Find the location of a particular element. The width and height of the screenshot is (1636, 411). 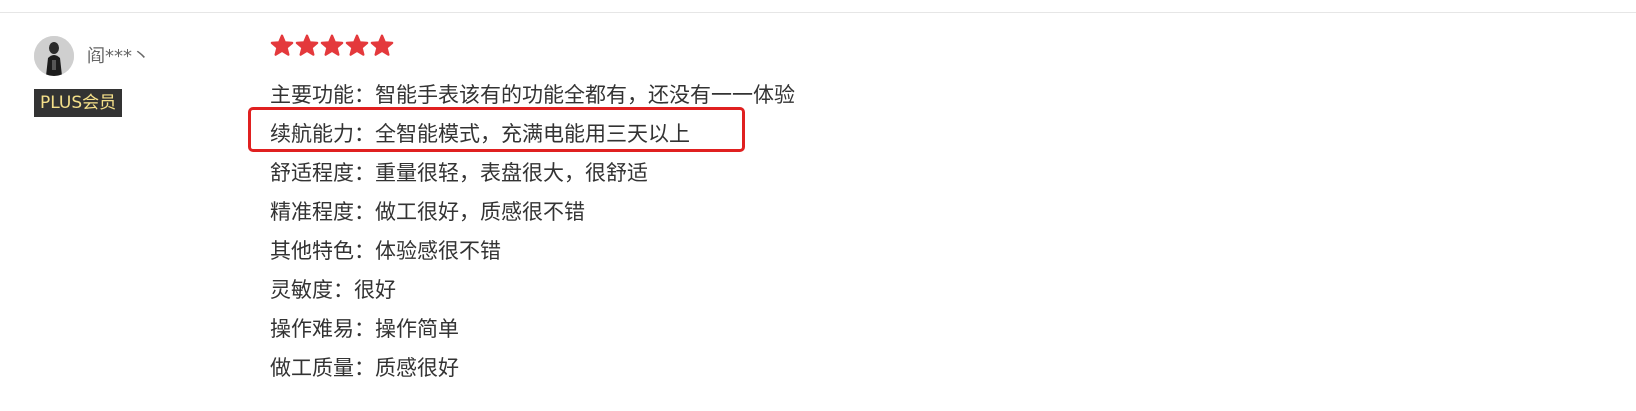

review-line: 做工质量：质感很好 is located at coordinates (364, 368).